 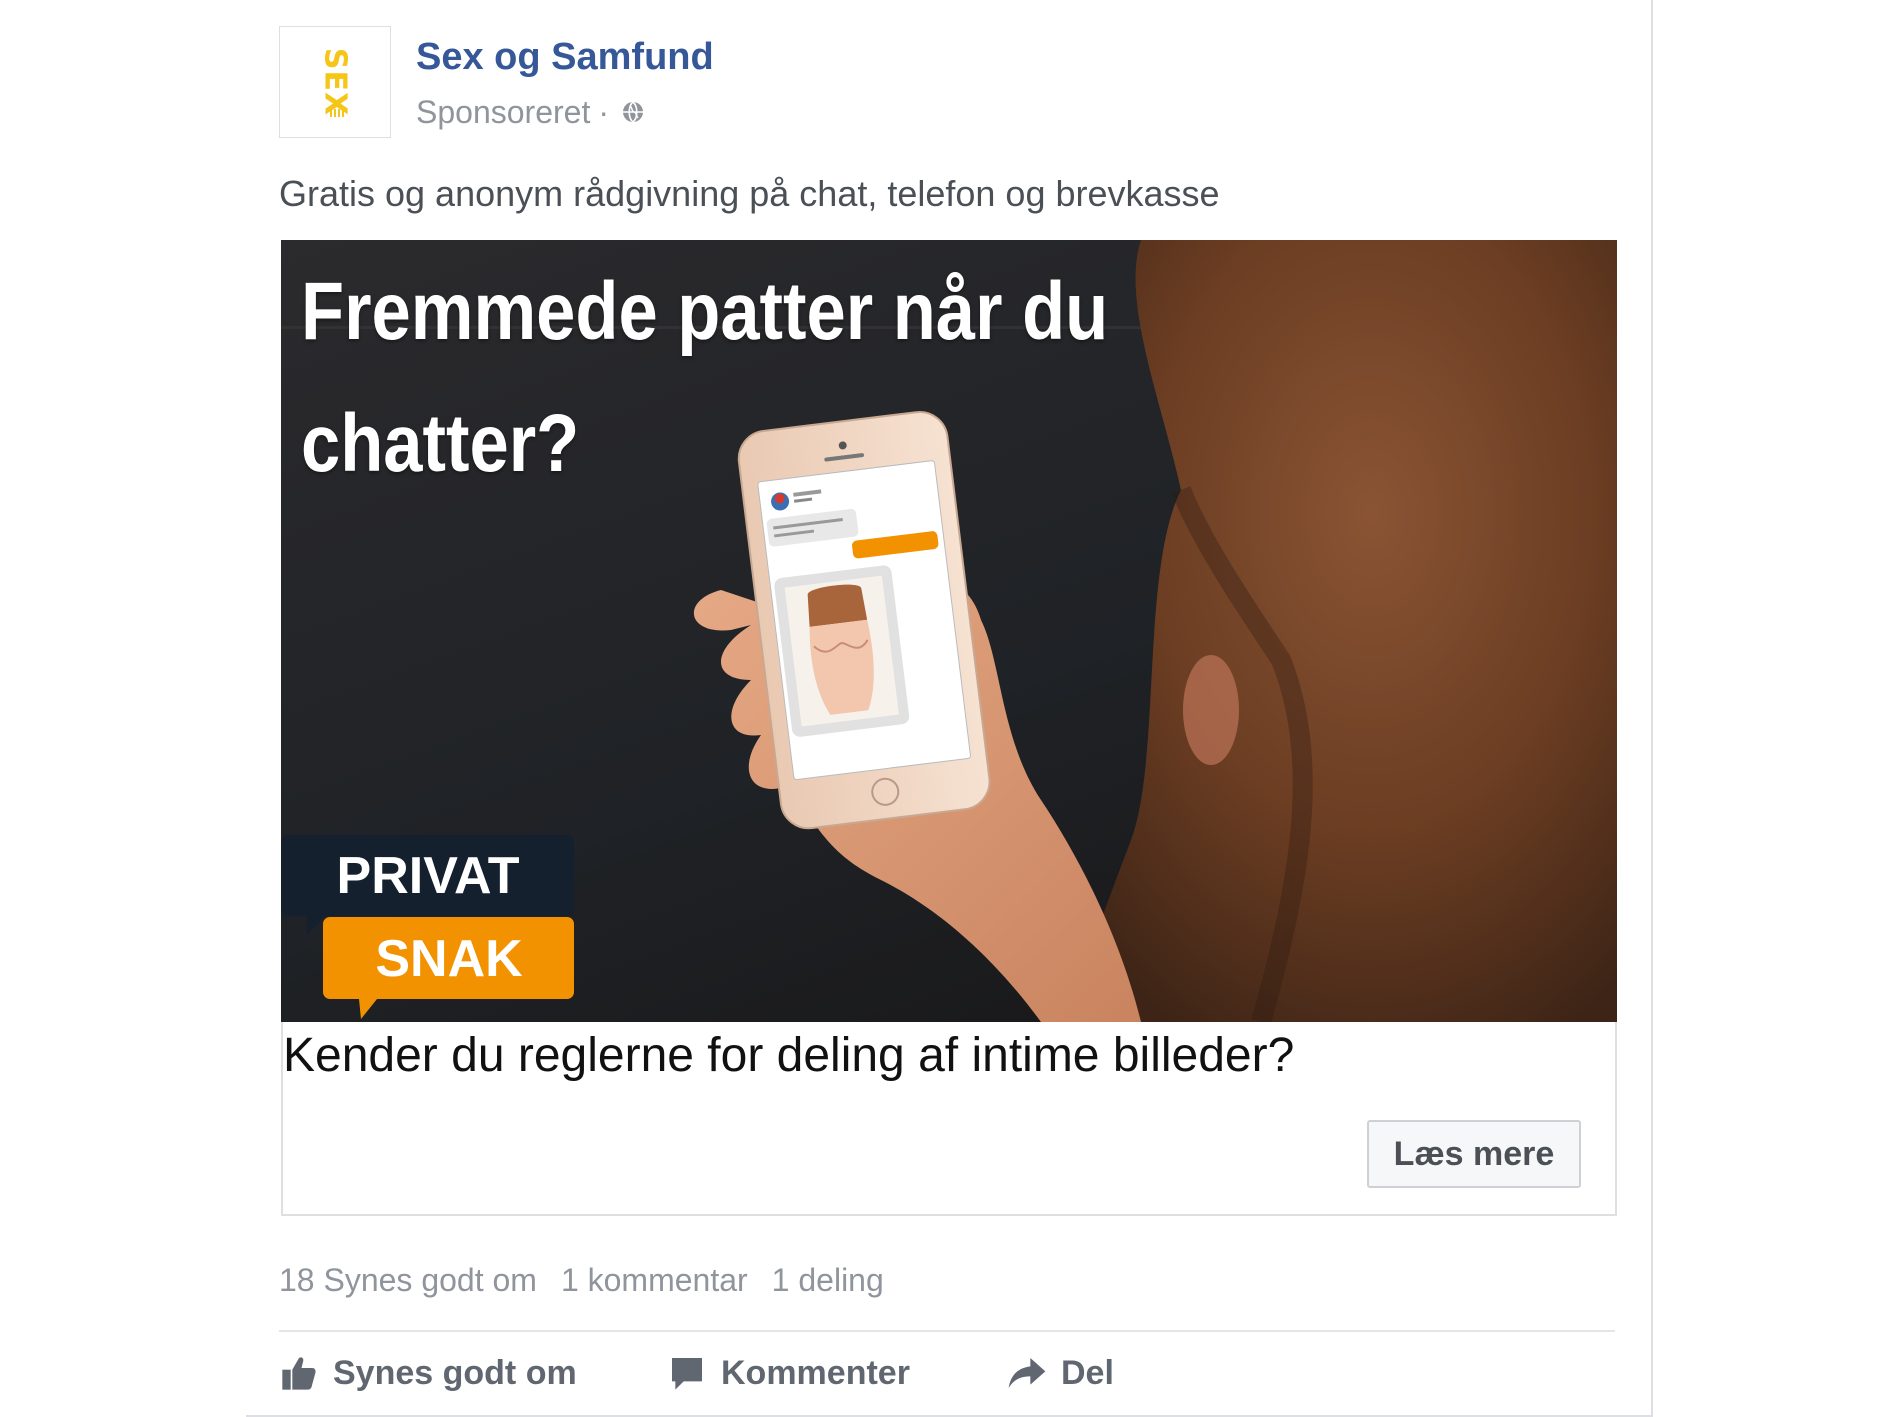 What do you see at coordinates (633, 112) in the screenshot?
I see `globe-icon` at bounding box center [633, 112].